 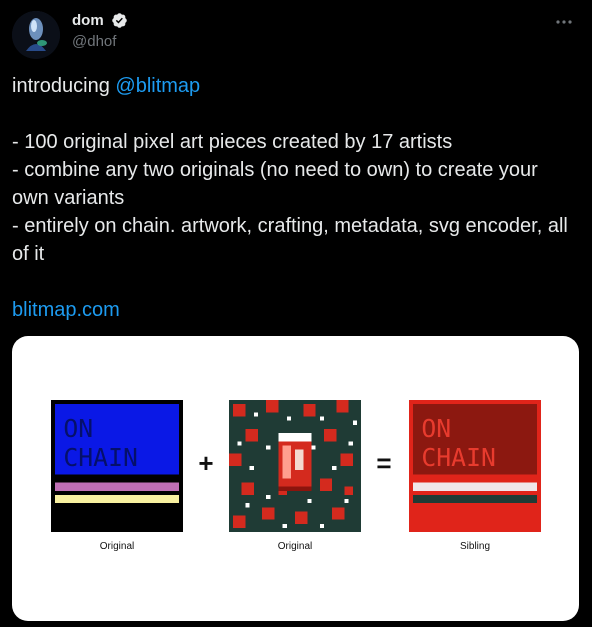 I want to click on avatar-image, so click(x=36, y=35).